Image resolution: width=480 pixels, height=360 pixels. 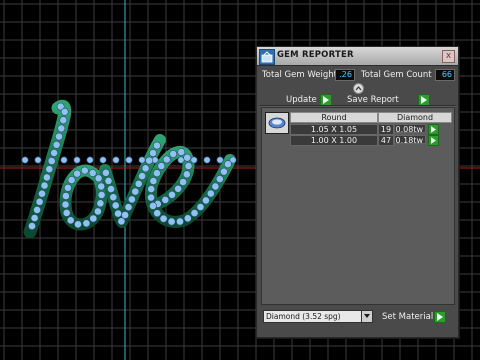 What do you see at coordinates (440, 317) in the screenshot?
I see `set-material-button` at bounding box center [440, 317].